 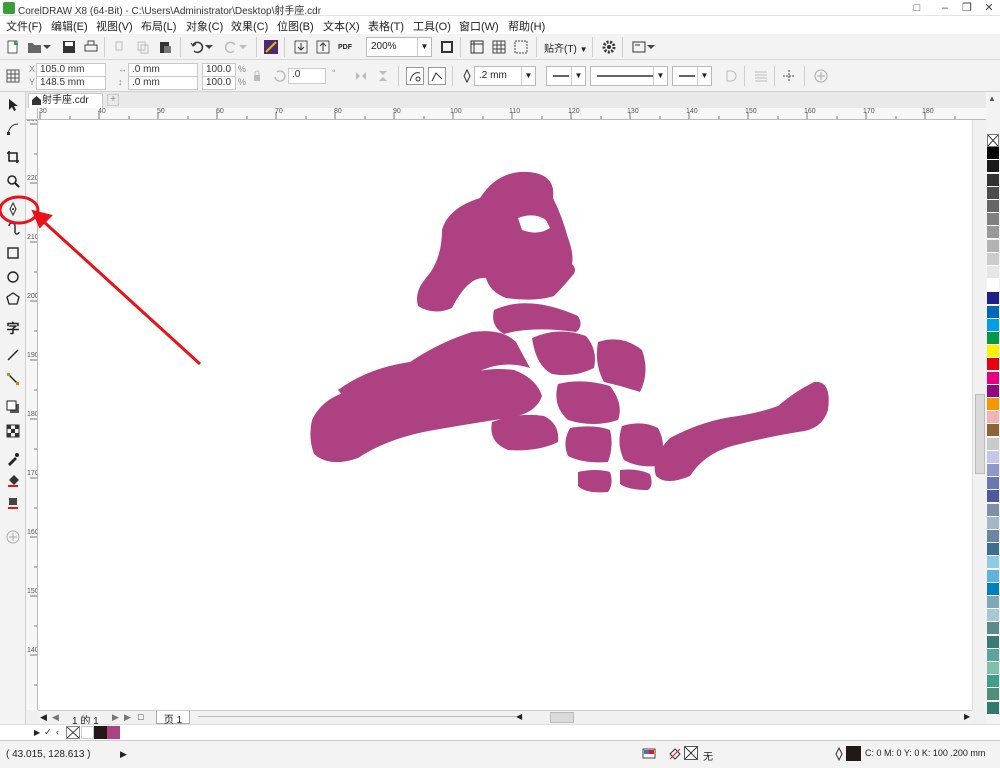 What do you see at coordinates (121, 47) in the screenshot?
I see `cut-icon` at bounding box center [121, 47].